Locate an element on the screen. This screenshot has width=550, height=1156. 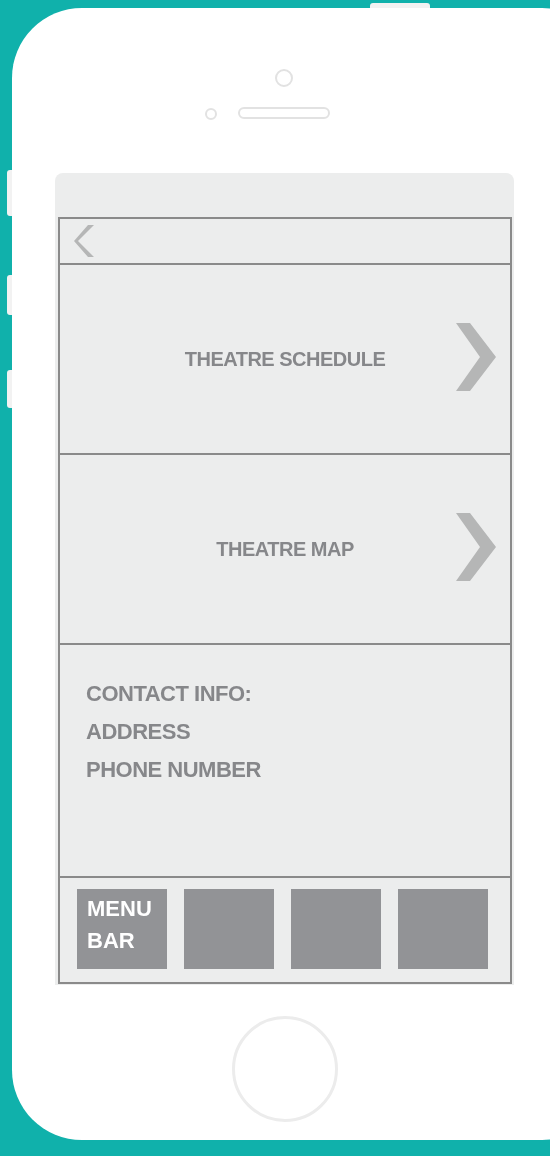
nav-label: THEATRE MAP is located at coordinates (285, 549).